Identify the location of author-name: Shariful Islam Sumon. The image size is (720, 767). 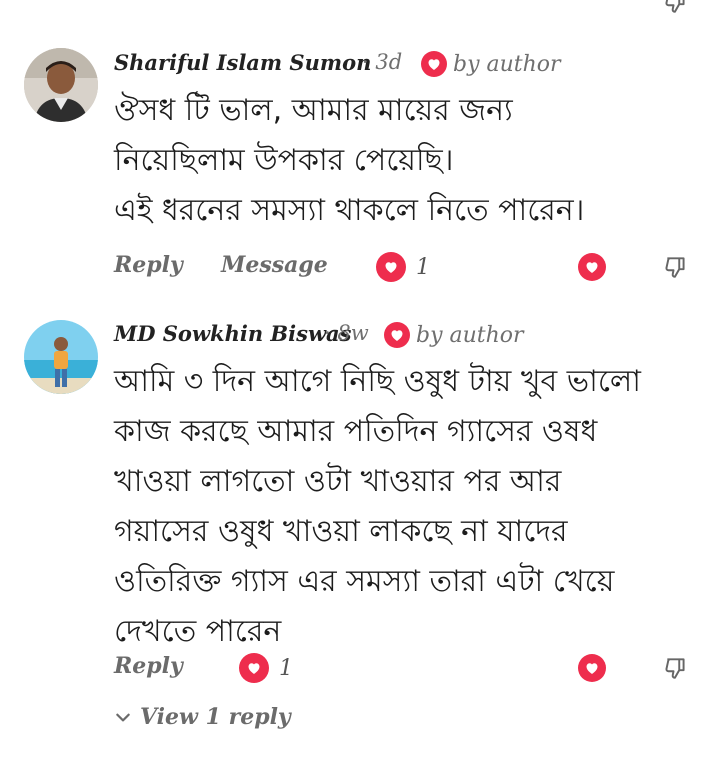
(242, 62).